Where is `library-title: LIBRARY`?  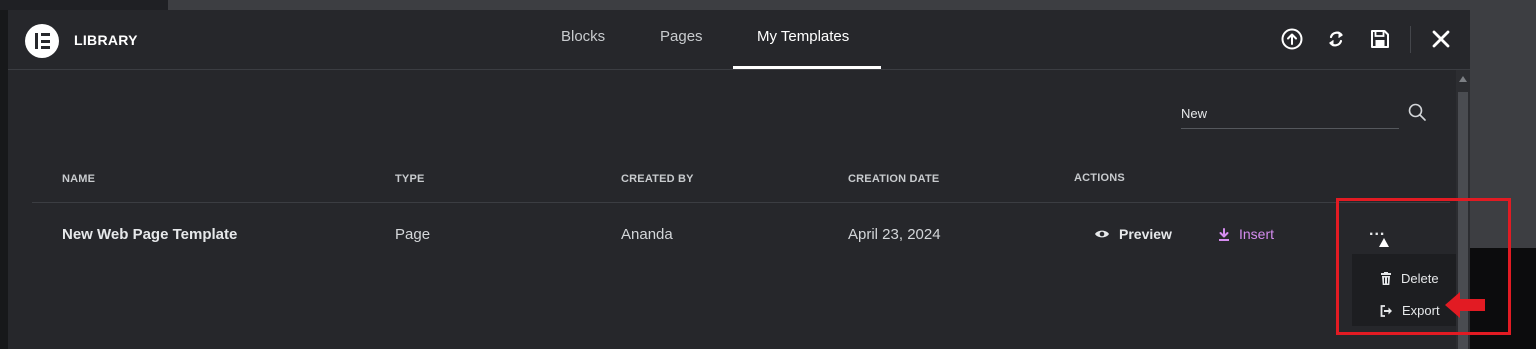 library-title: LIBRARY is located at coordinates (106, 40).